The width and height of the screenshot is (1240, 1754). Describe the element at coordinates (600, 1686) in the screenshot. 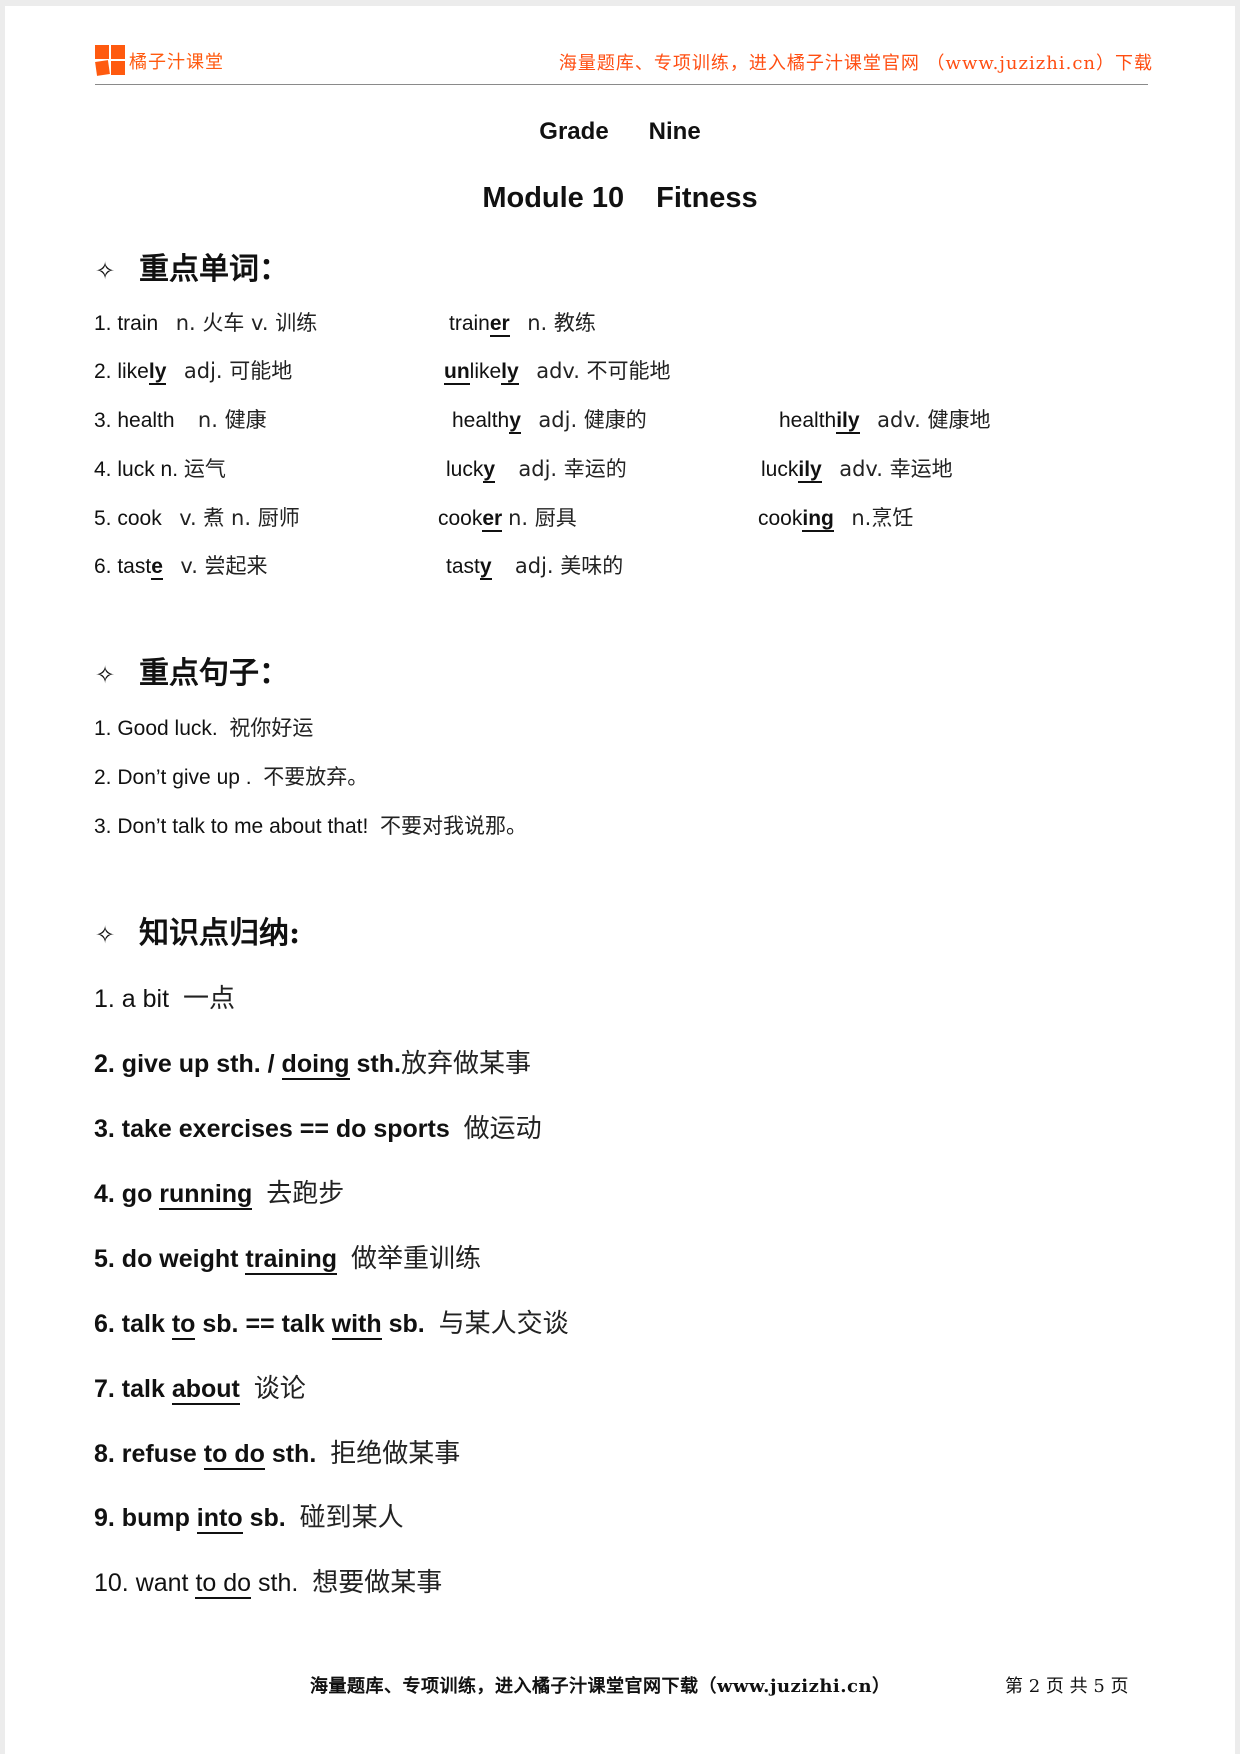

I see `footer-text: 海量题库、专项训练，进入橘子汁课堂官网下载（www.juzizhi.cn）` at that location.